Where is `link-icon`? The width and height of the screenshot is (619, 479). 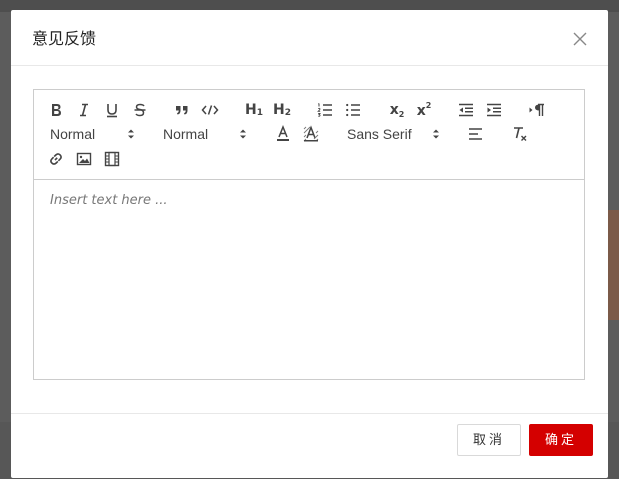
link-icon is located at coordinates (56, 159).